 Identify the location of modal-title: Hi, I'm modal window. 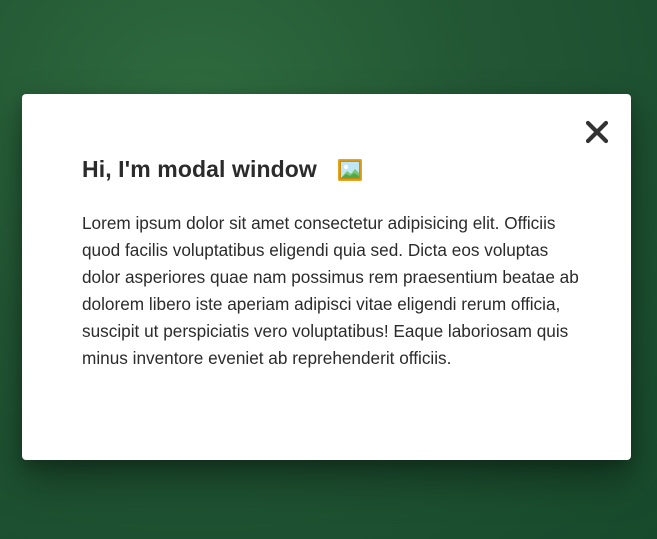
(199, 169).